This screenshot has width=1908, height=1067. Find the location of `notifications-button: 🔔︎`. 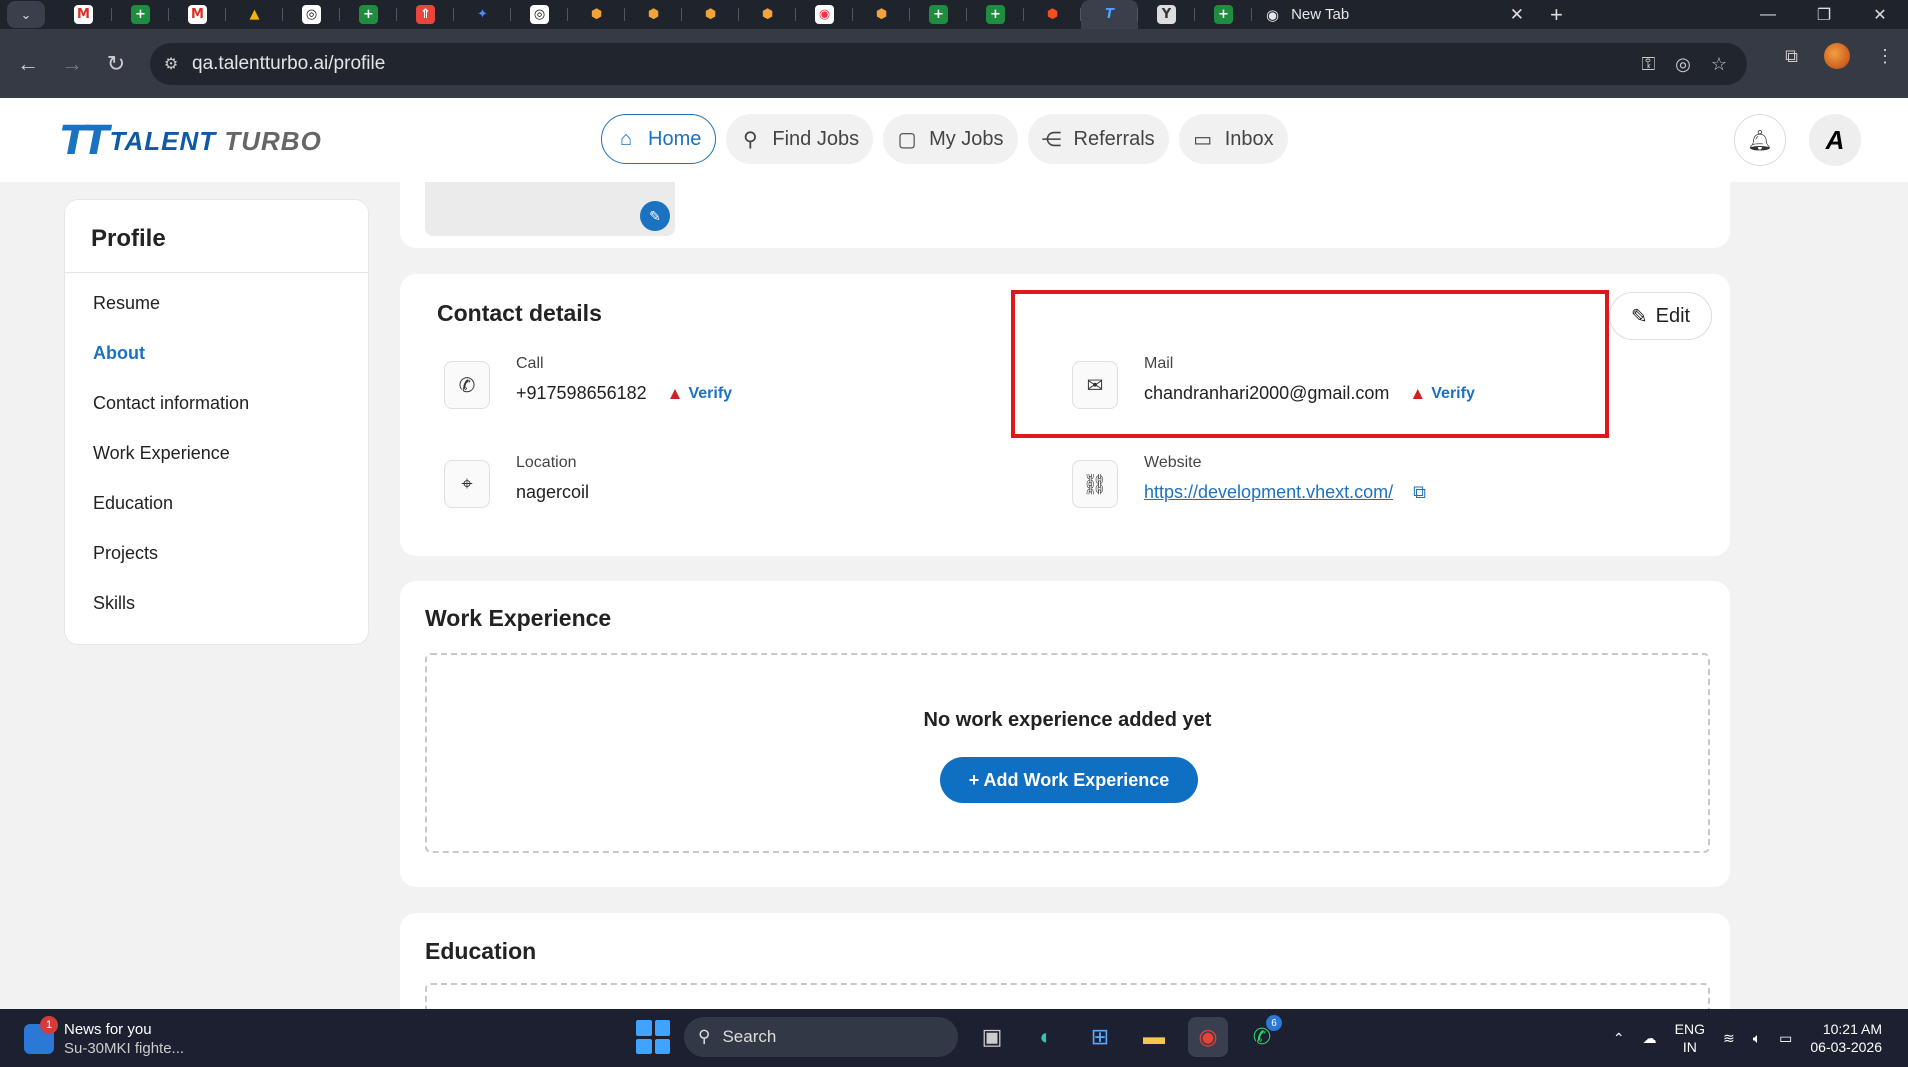

notifications-button: 🔔︎ is located at coordinates (1760, 140).